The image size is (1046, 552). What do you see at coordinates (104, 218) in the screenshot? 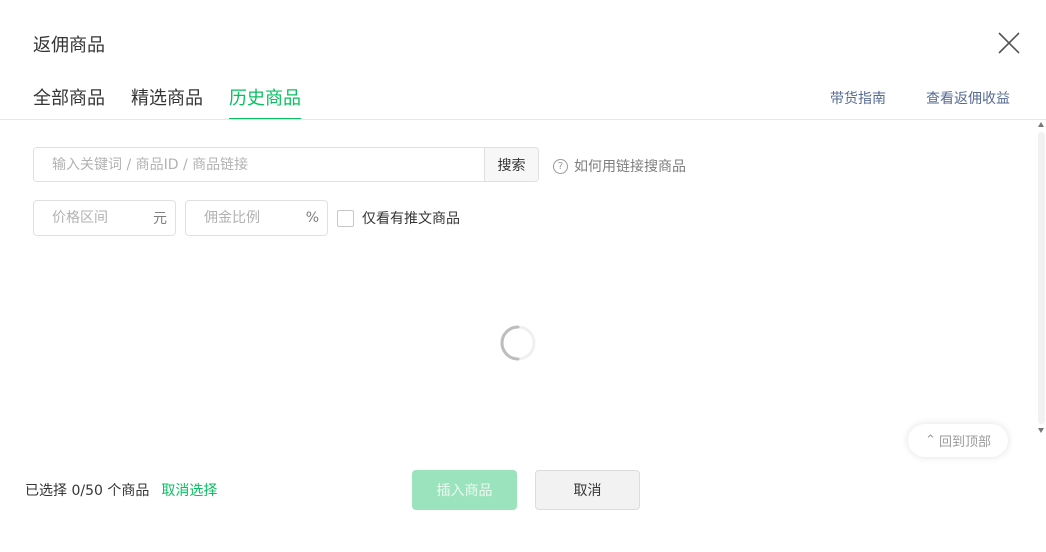
I see `price-range-field: 元` at bounding box center [104, 218].